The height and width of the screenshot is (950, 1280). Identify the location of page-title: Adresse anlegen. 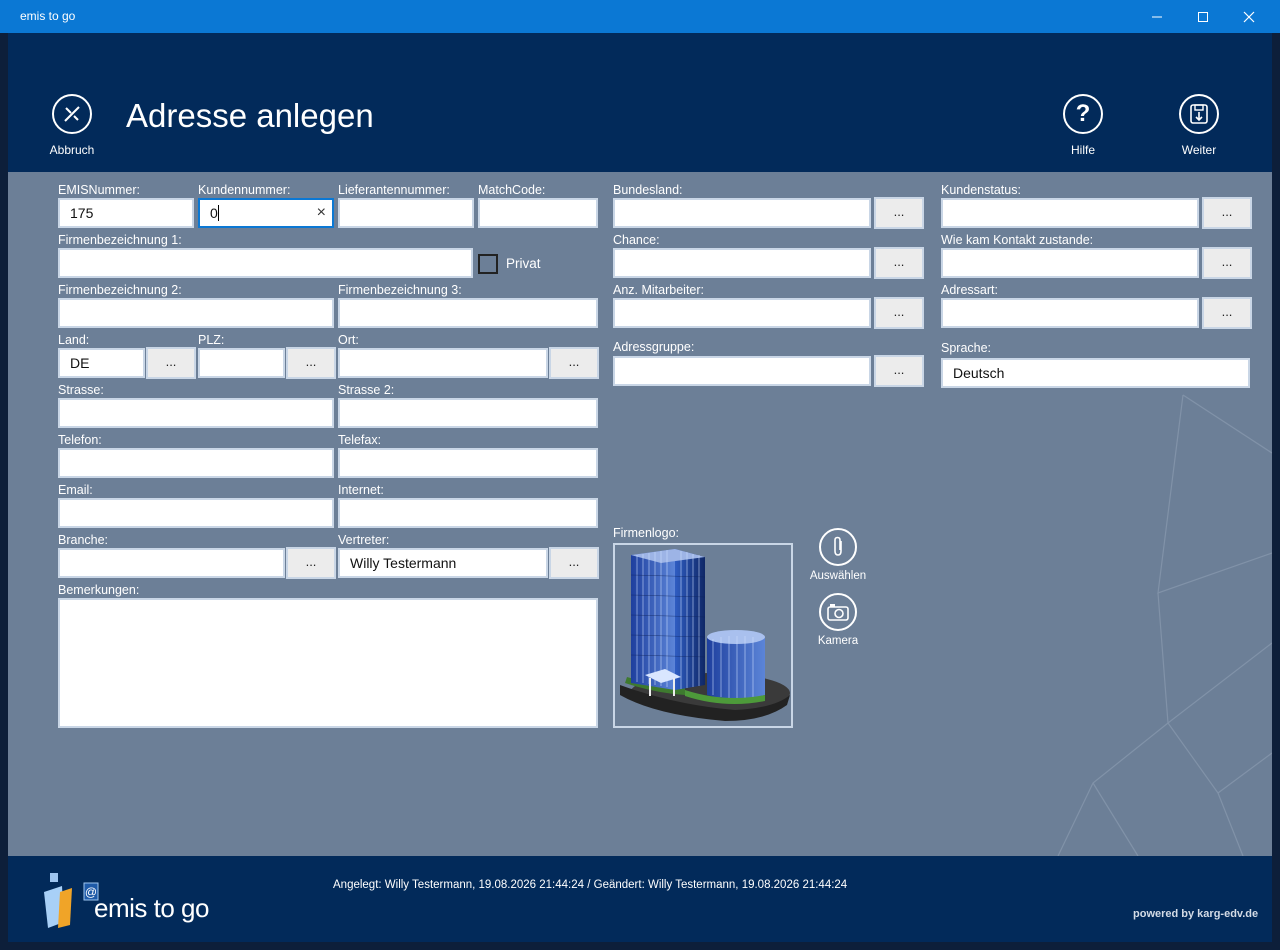
(250, 115).